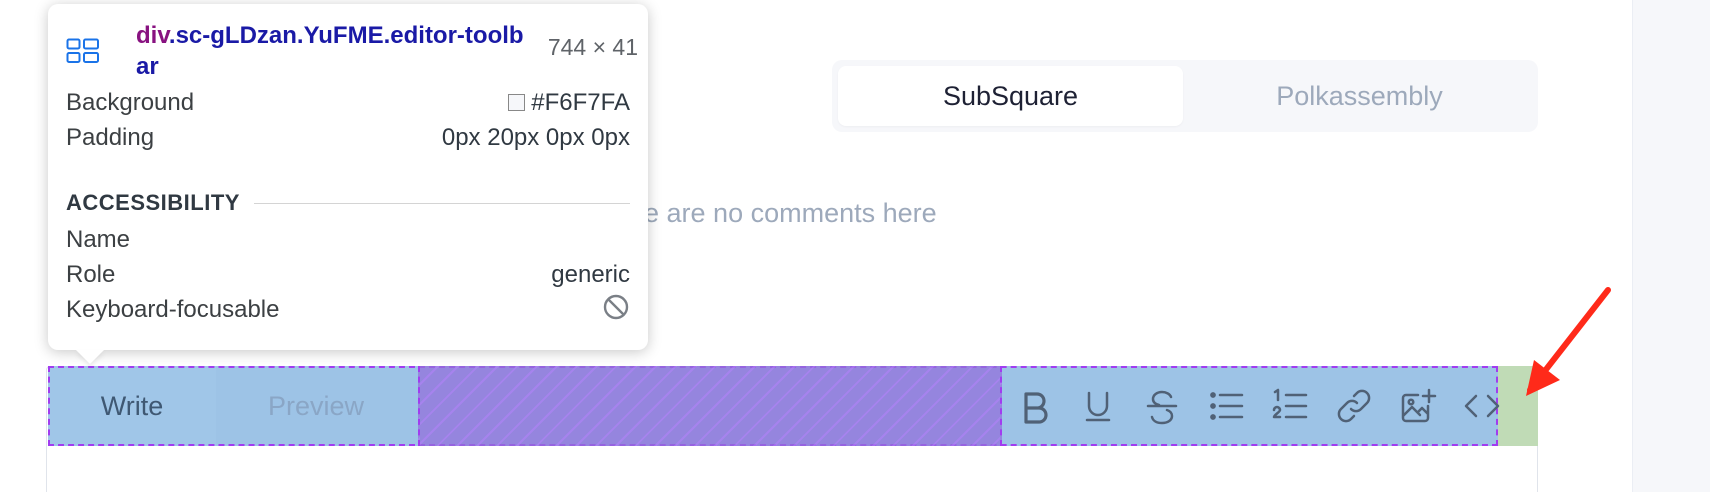 The image size is (1710, 492). I want to click on tab-preview, so click(316, 406).